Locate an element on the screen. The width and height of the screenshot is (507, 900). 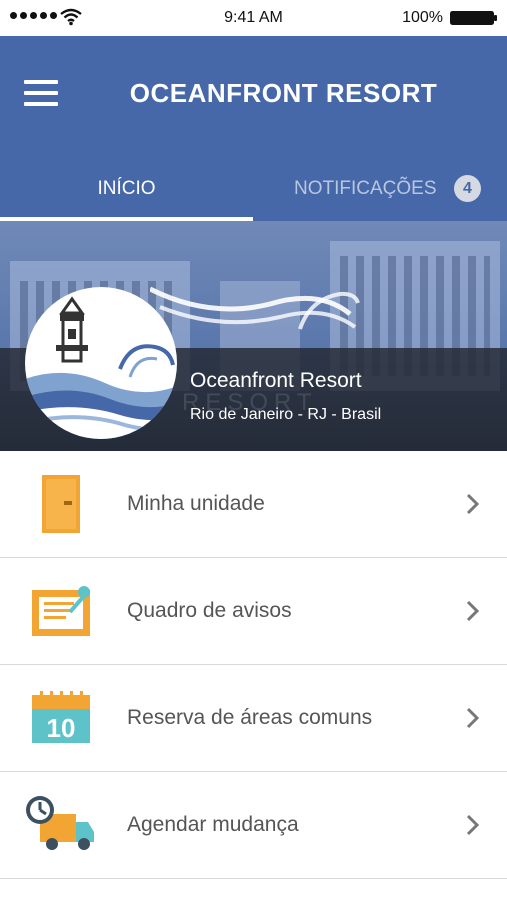
lighthouse-icon is located at coordinates (101, 367).